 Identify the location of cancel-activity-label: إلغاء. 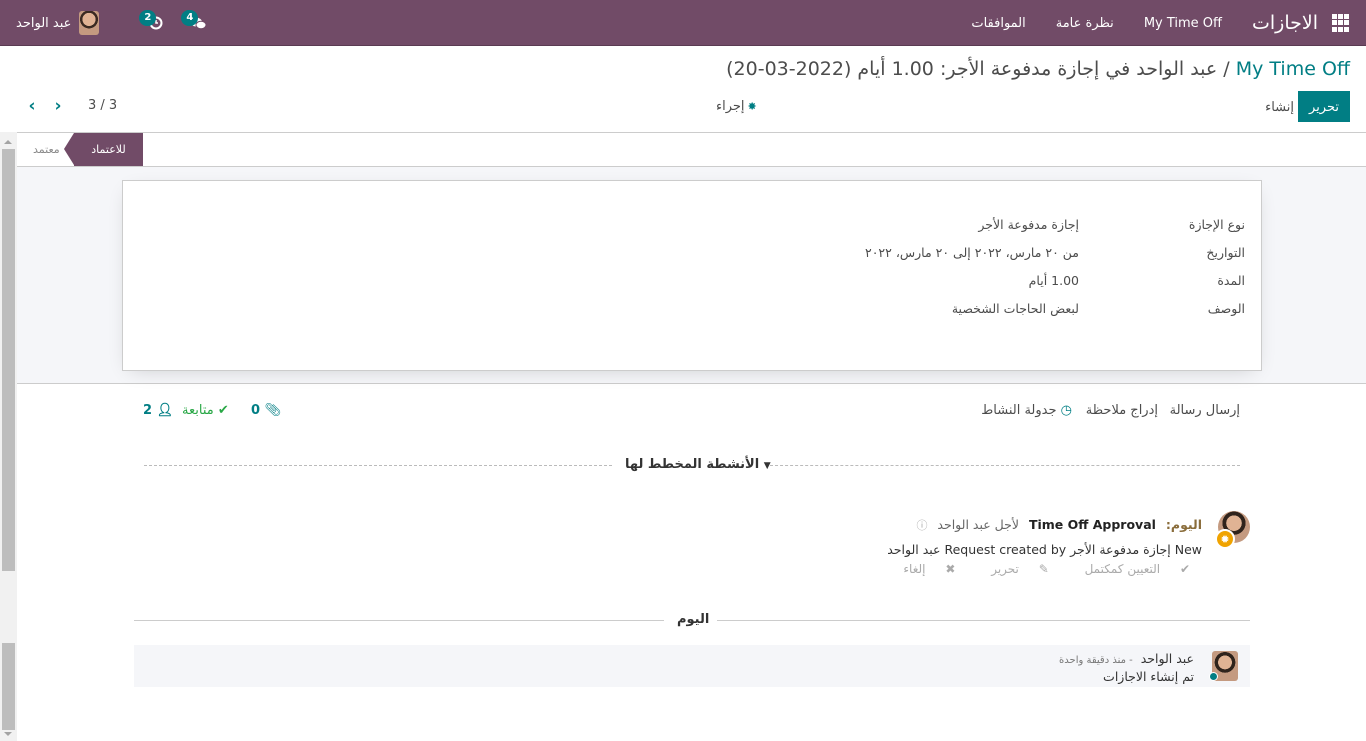
(914, 569).